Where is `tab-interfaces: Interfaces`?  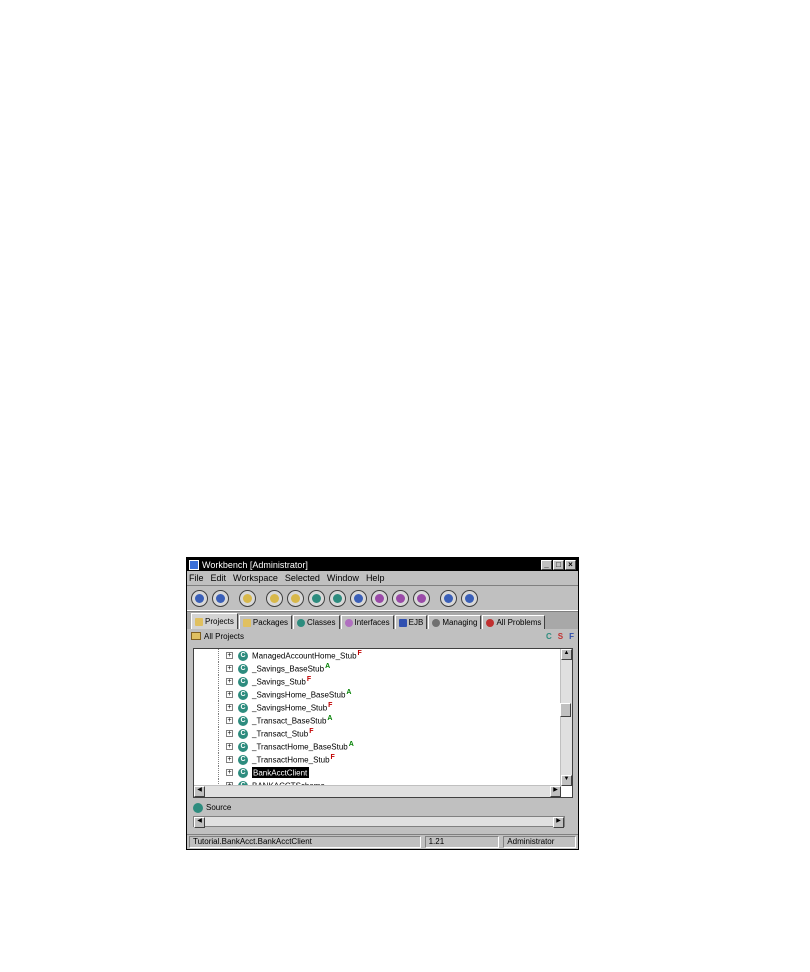 tab-interfaces: Interfaces is located at coordinates (367, 622).